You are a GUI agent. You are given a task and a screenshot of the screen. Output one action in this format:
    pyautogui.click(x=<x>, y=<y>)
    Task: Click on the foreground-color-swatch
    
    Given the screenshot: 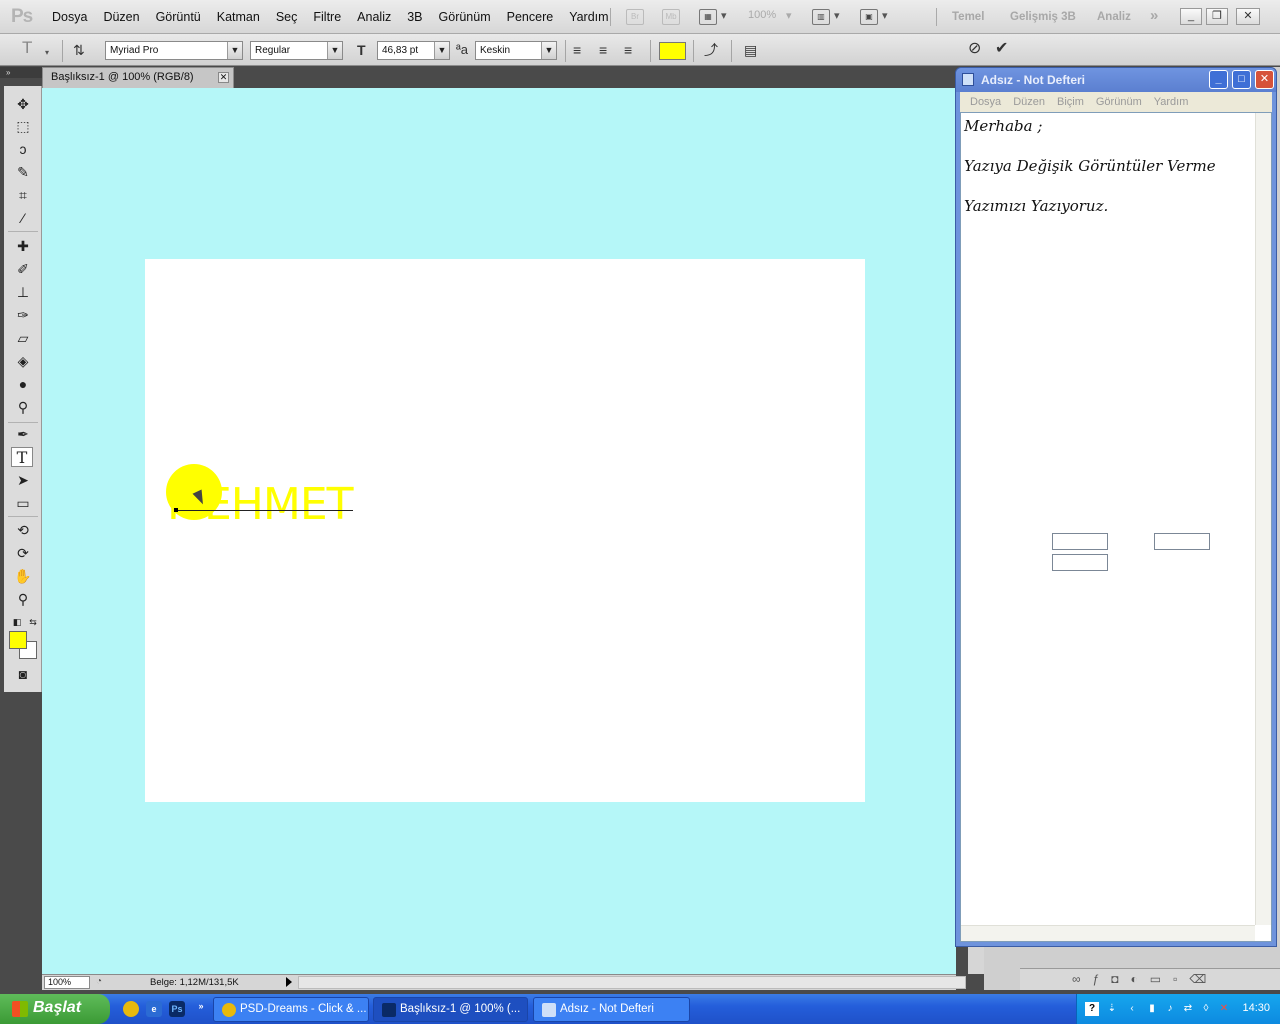 What is the action you would take?
    pyautogui.click(x=18, y=640)
    